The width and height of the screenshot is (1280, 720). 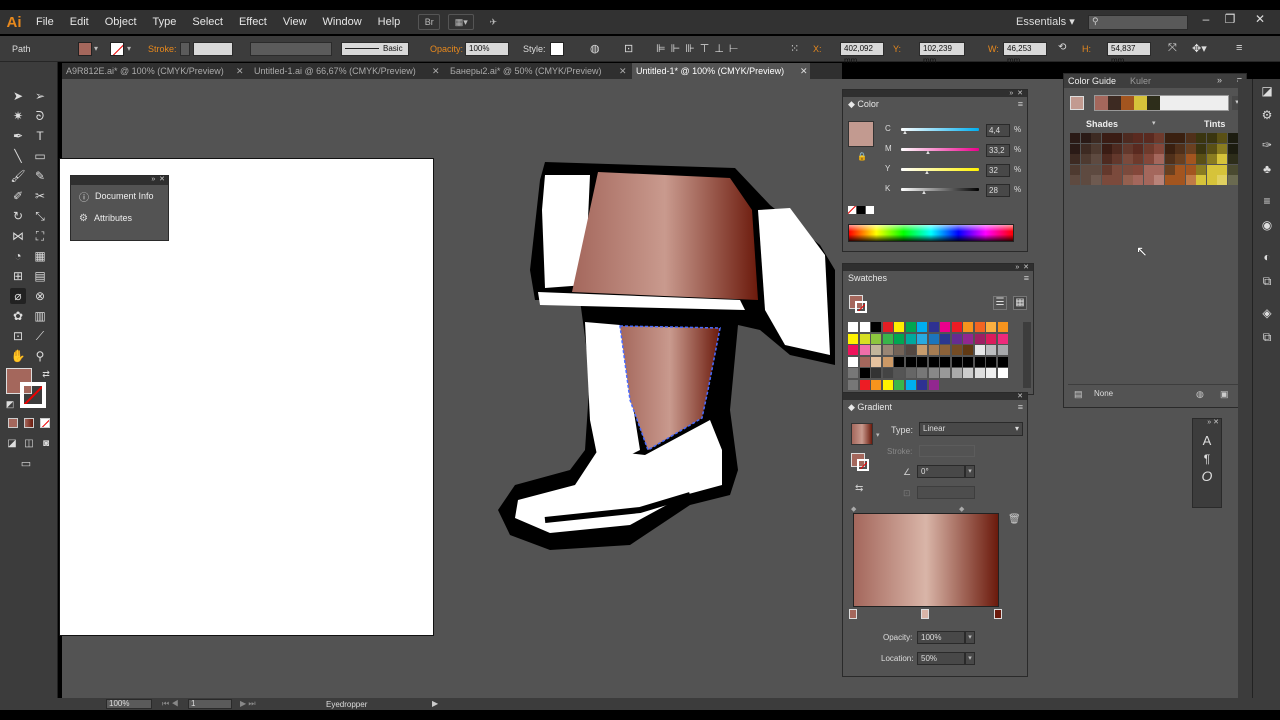 What do you see at coordinates (1207, 476) in the screenshot?
I see `opentype-icon: O` at bounding box center [1207, 476].